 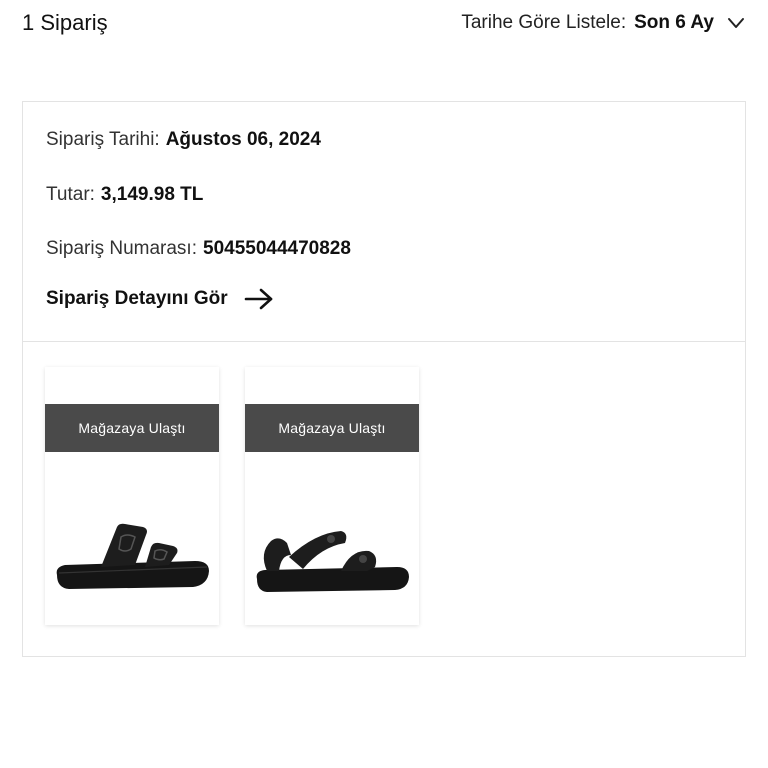 I want to click on arrow-right-icon, so click(x=258, y=299).